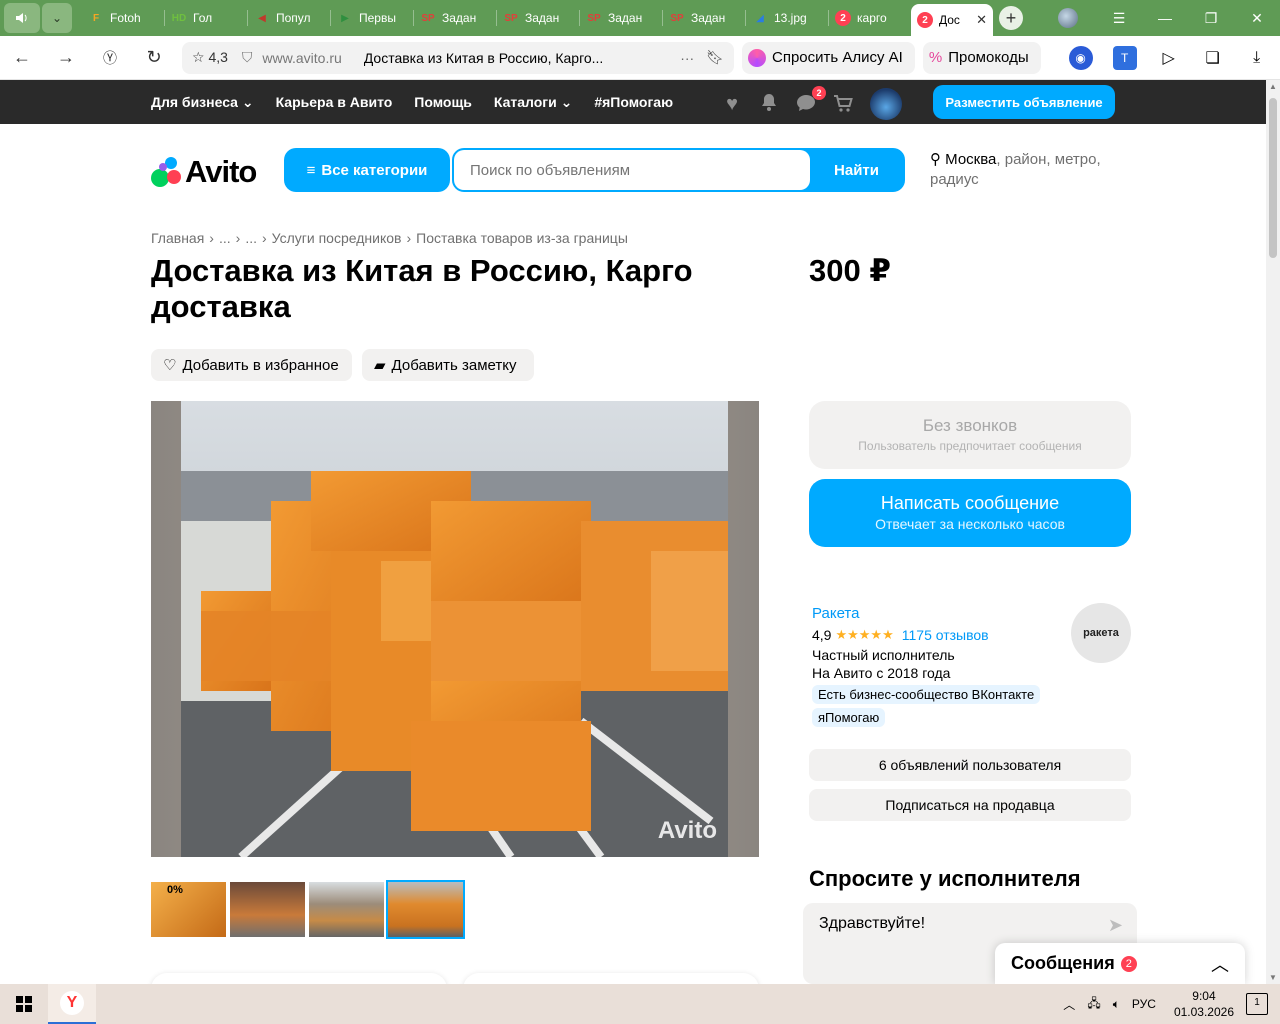 Image resolution: width=1280 pixels, height=1024 pixels. What do you see at coordinates (1025, 170) in the screenshot?
I see `location-selector: ⚲ Москва, район, метро, радиус` at bounding box center [1025, 170].